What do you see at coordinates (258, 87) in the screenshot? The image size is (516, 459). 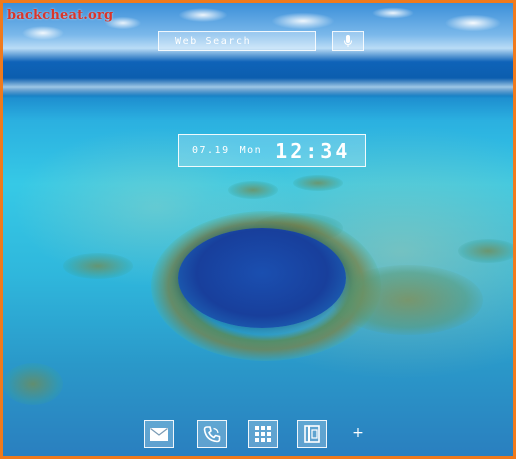 I see `wallpaper-horizon` at bounding box center [258, 87].